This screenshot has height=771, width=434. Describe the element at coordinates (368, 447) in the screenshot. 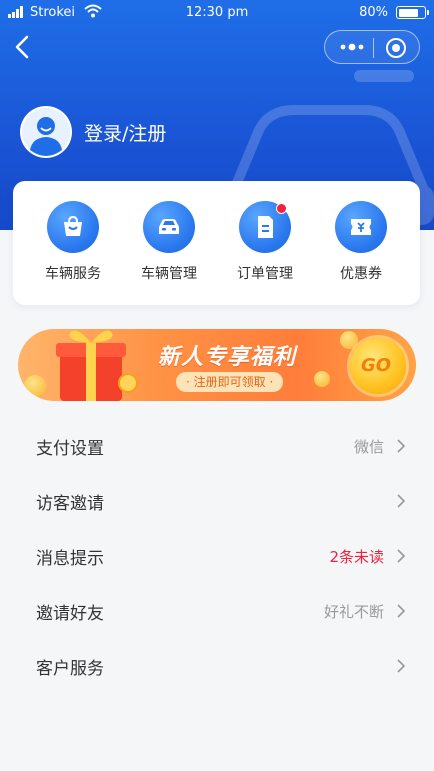

I see `menu-item-value: 微信` at that location.